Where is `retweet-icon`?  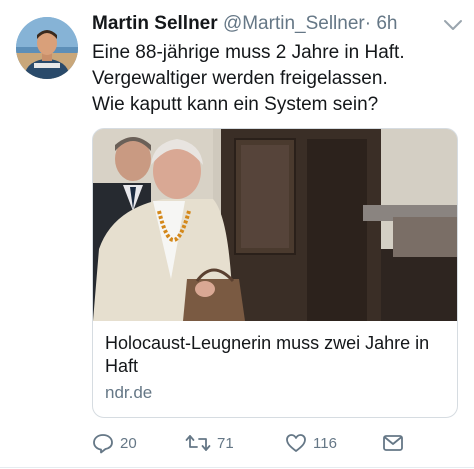 retweet-icon is located at coordinates (198, 443).